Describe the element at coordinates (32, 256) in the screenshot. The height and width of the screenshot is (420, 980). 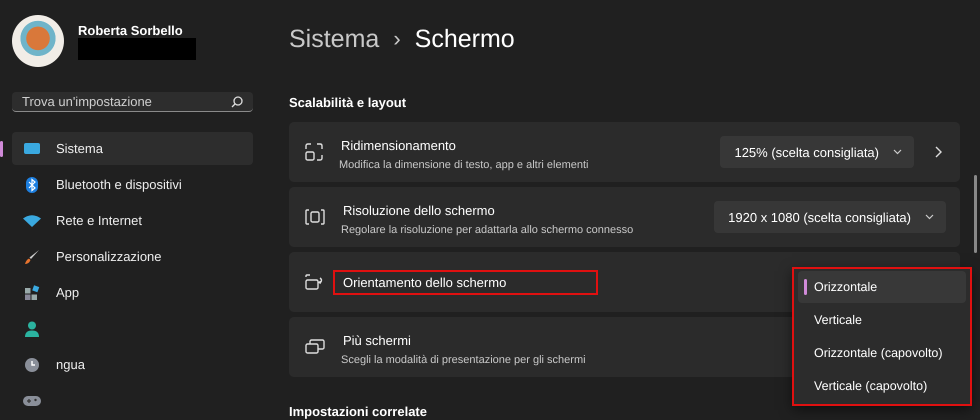
I see `brush-icon` at that location.